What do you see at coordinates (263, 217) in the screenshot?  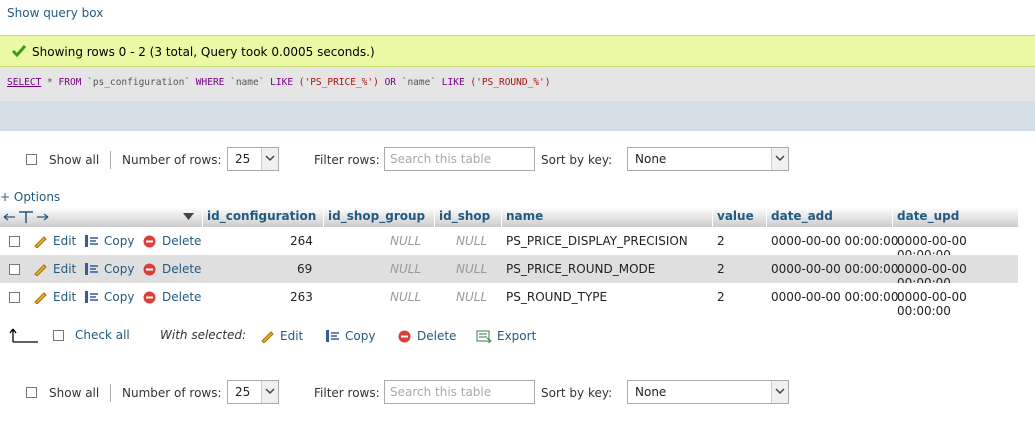 I see `column-header-id-configuration: id_configuration` at bounding box center [263, 217].